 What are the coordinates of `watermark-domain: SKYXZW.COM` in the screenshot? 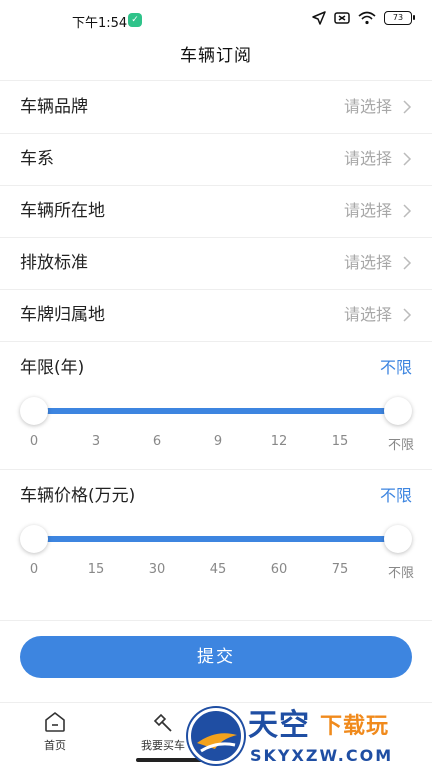 It's located at (322, 755).